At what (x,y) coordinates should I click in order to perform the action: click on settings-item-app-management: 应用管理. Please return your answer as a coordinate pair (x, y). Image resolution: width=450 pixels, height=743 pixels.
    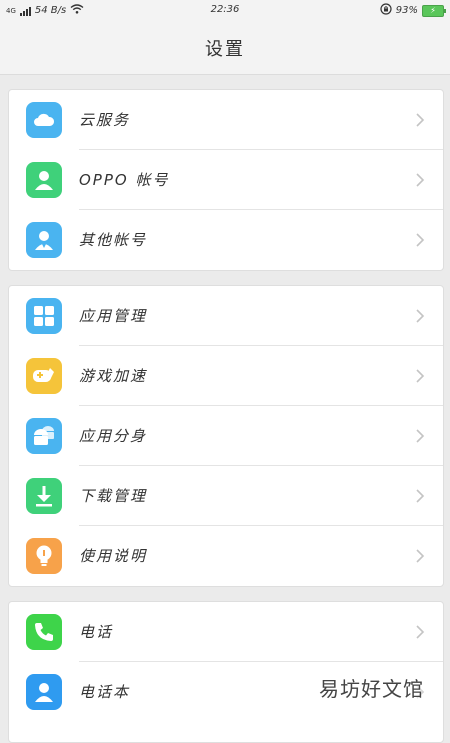
    Looking at the image, I should click on (226, 316).